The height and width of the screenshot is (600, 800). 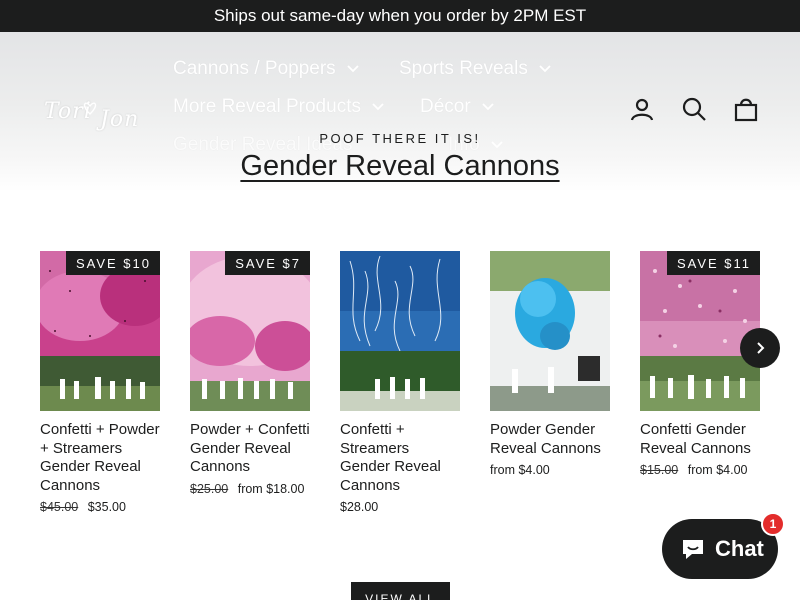 I want to click on chat-bubble-icon, so click(x=693, y=549).